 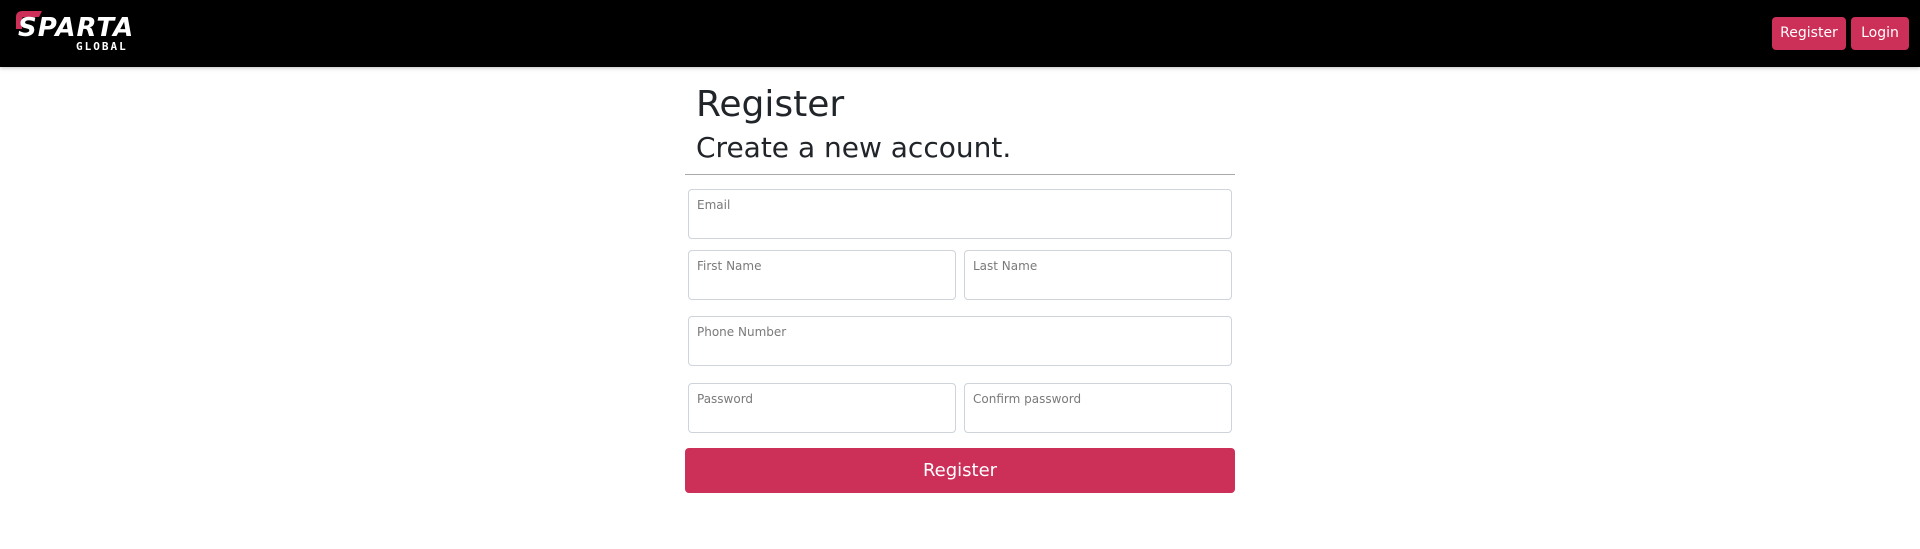 I want to click on logo-wordmark: SPARTA, so click(x=76, y=28).